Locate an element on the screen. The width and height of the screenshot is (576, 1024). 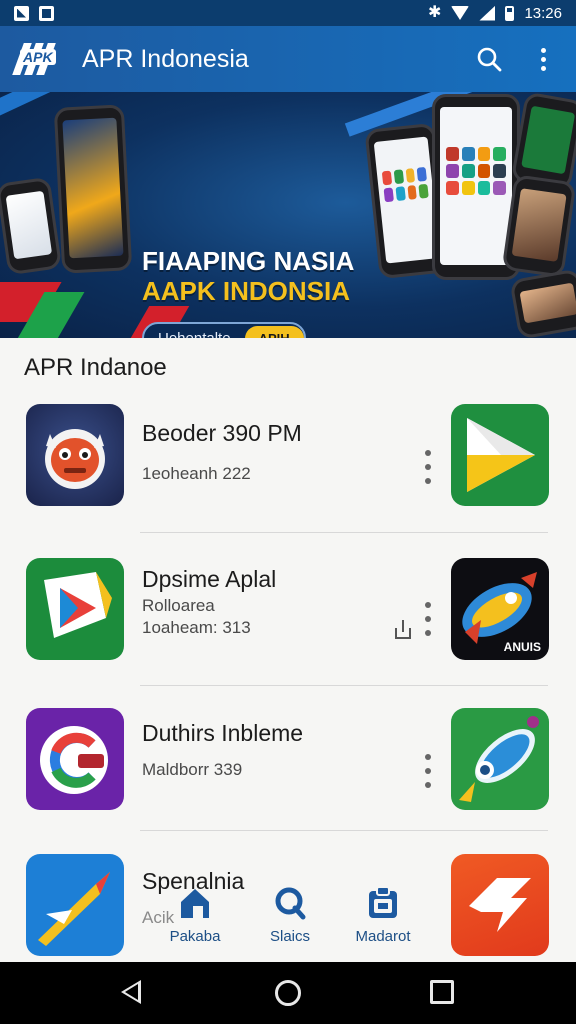
play-store-icon is located at coordinates (500, 455).